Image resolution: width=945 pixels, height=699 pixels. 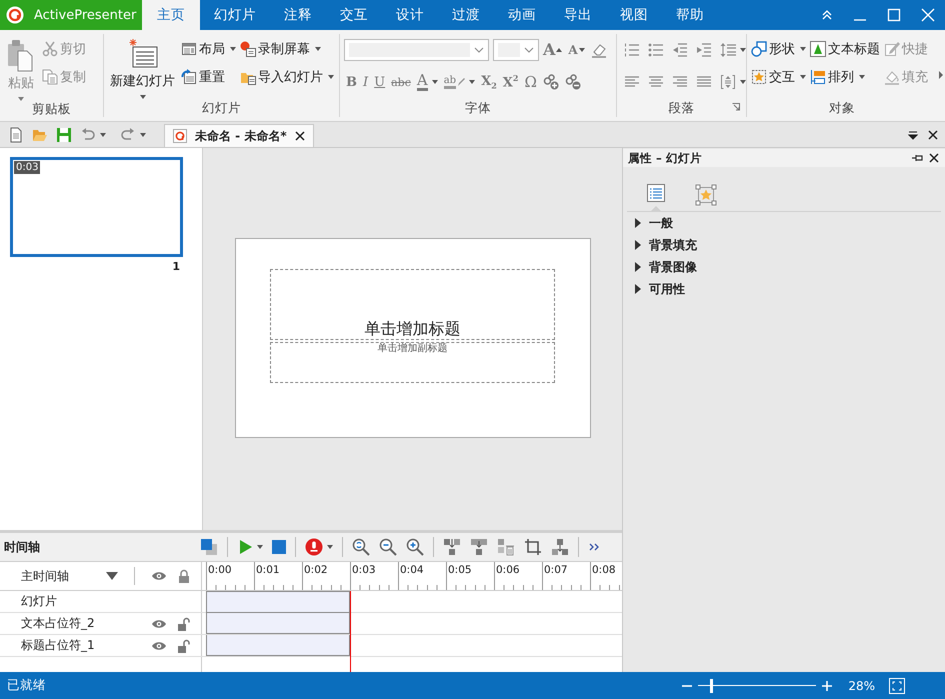 I want to click on ribbon-tab: 幻灯片, so click(x=235, y=15).